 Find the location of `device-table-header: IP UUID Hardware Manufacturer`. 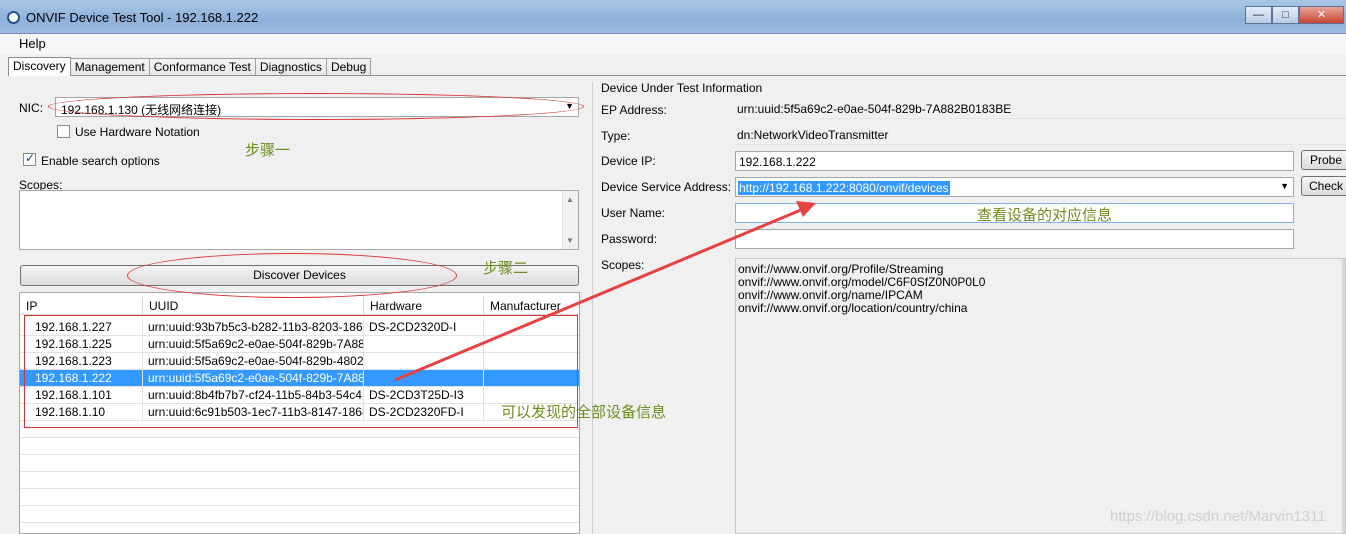

device-table-header: IP UUID Hardware Manufacturer is located at coordinates (299, 306).